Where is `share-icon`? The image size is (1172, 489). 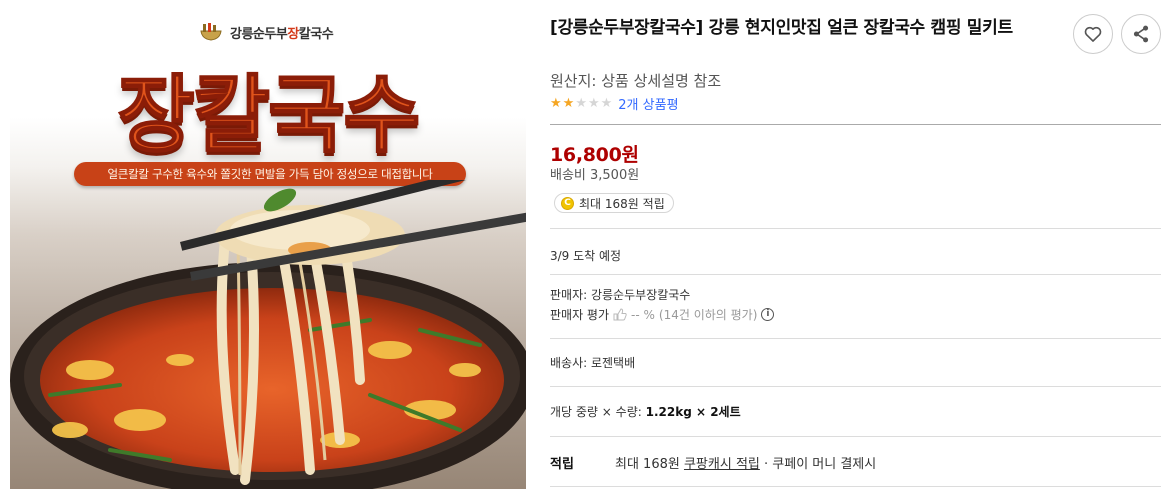 share-icon is located at coordinates (1141, 34).